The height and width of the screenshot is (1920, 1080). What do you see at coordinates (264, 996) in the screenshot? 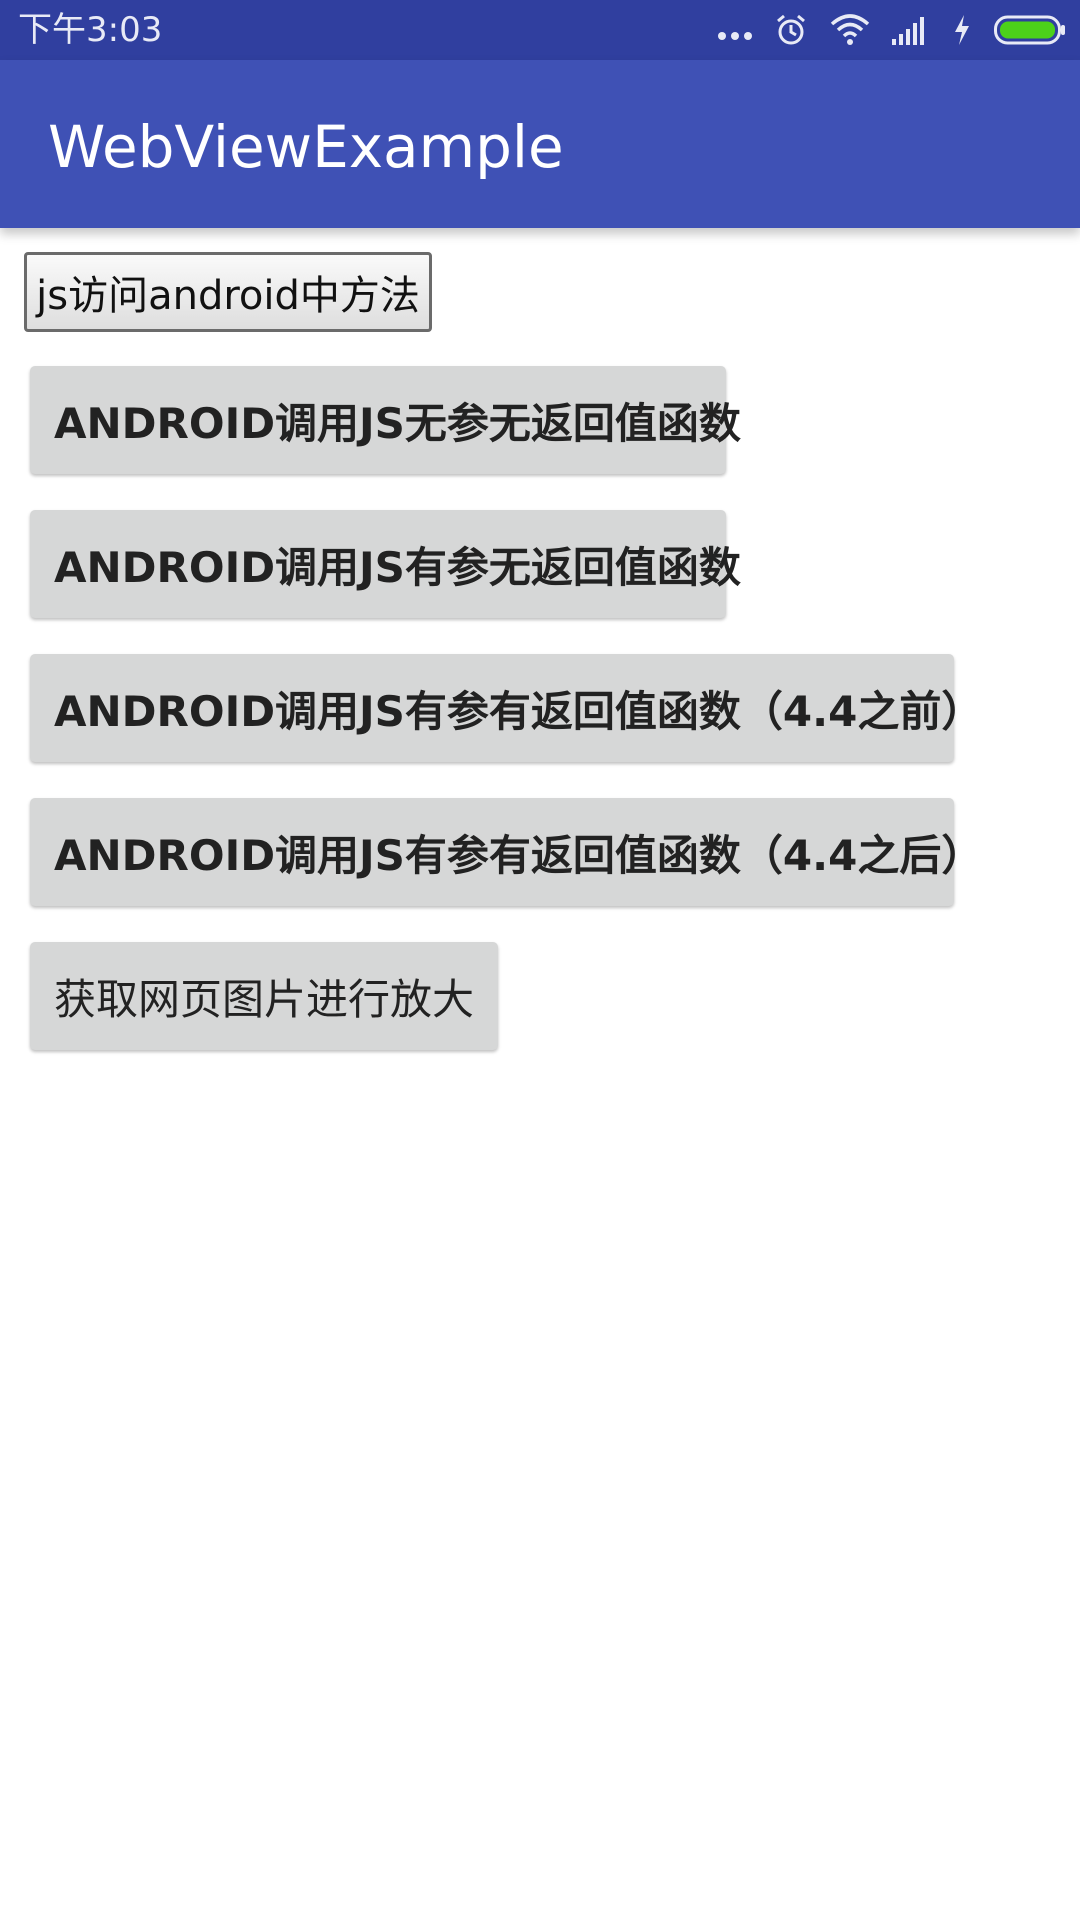
I see `zoom-webpage-image-button: 获取网页图片进行放大` at bounding box center [264, 996].